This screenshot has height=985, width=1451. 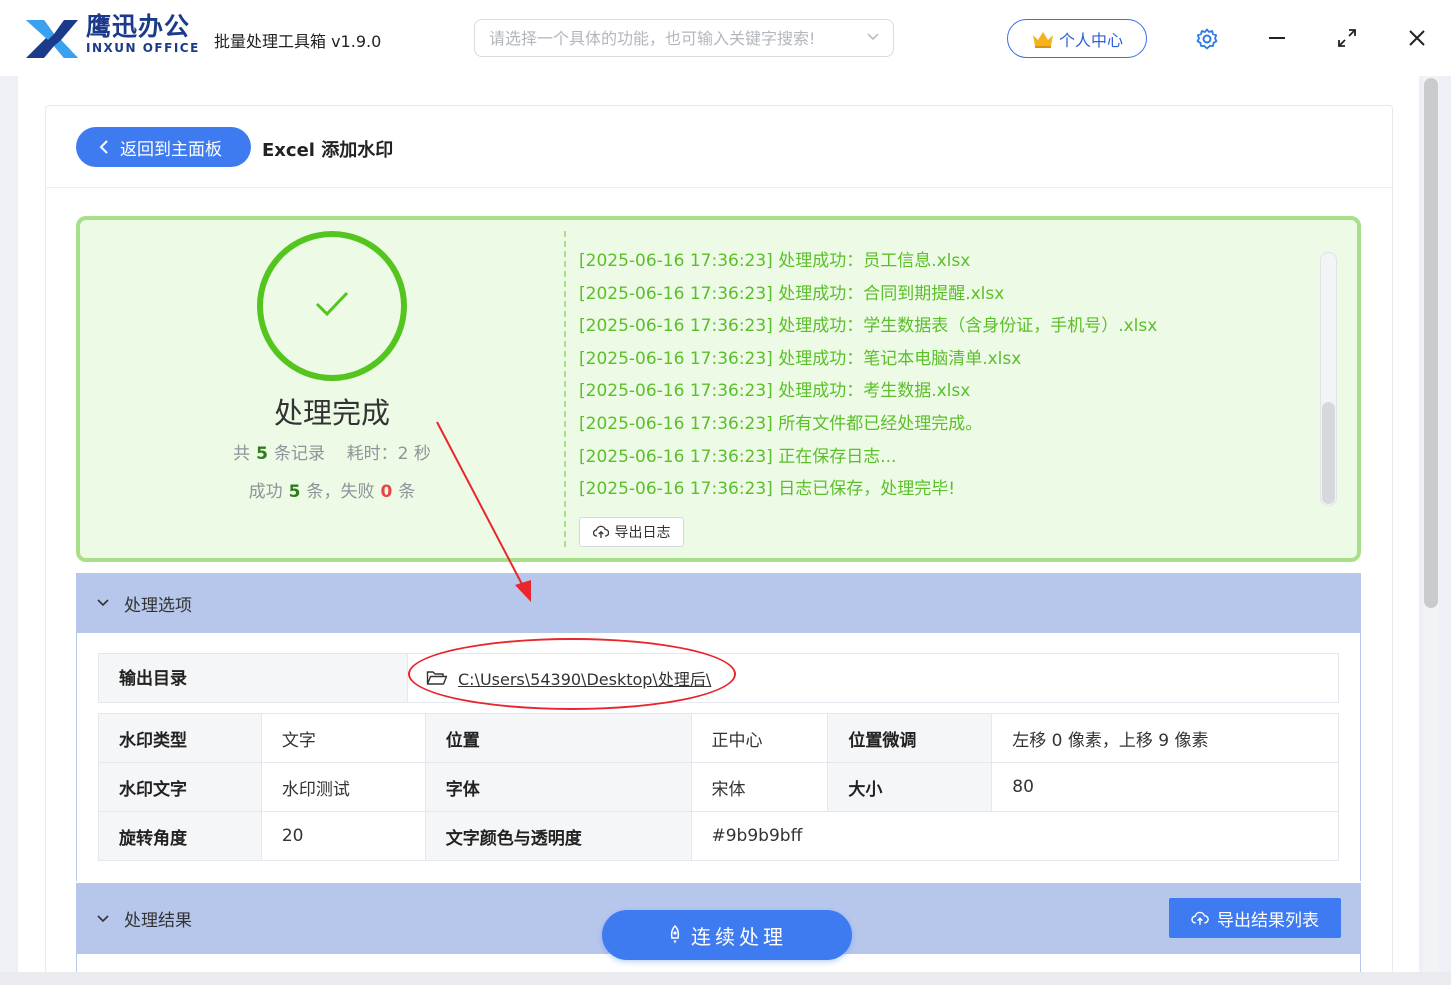 I want to click on log-line: [2025-06-16 17:36:23] 所有文件都已经处理完成。, so click(x=781, y=423).